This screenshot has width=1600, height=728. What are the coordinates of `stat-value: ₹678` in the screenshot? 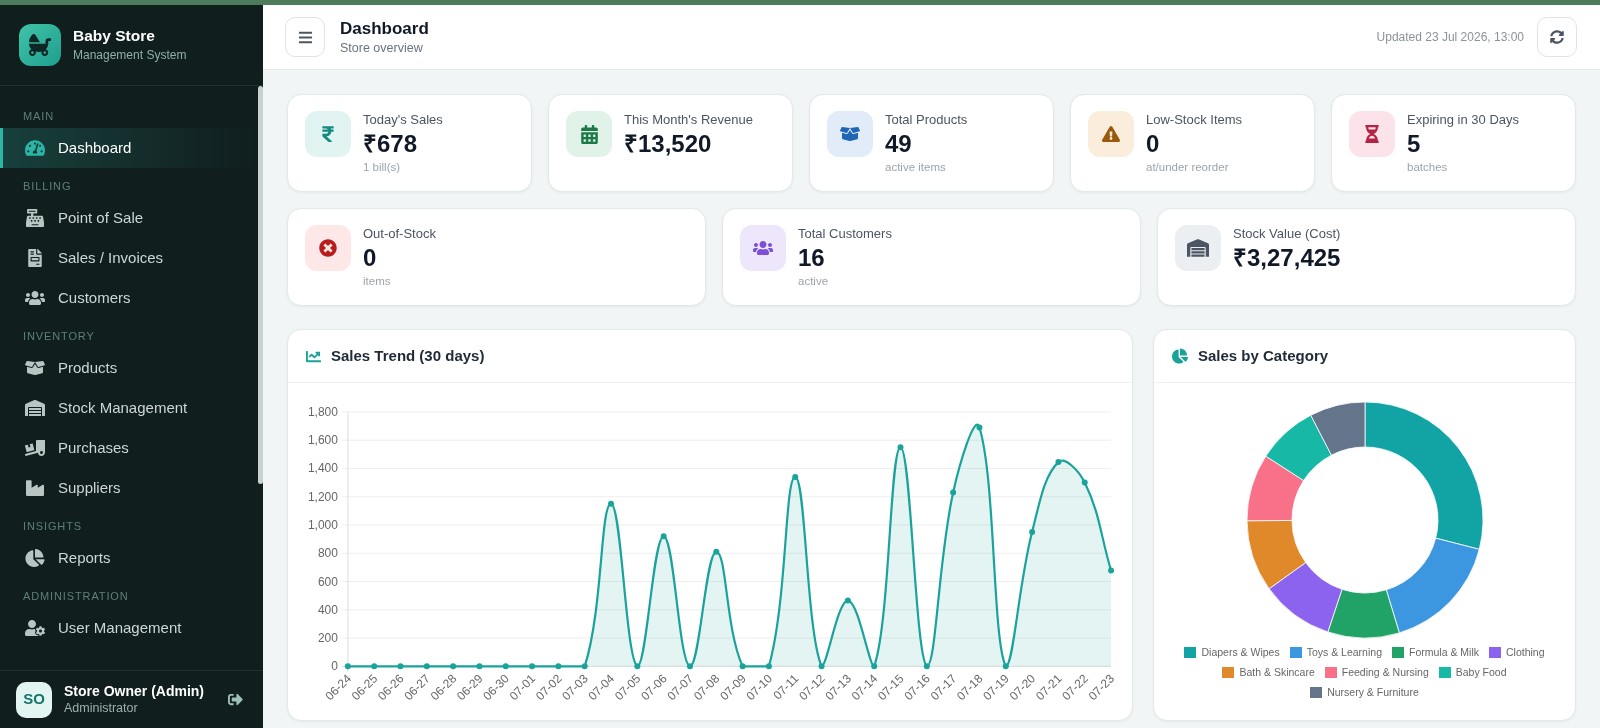 It's located at (391, 144).